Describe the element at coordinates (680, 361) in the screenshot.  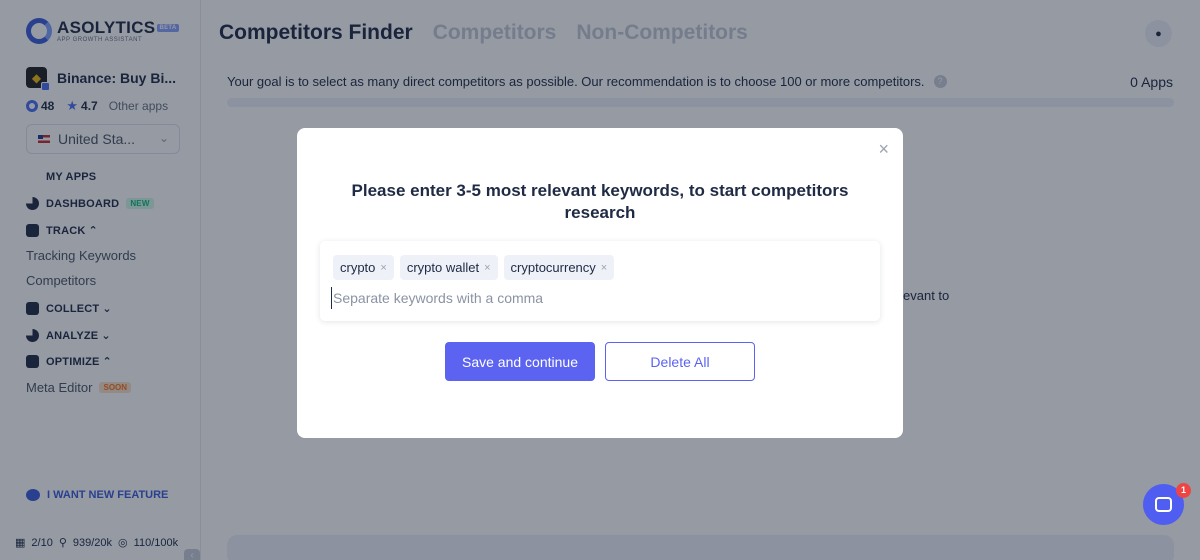
I see `delete-all-button: Delete All` at that location.